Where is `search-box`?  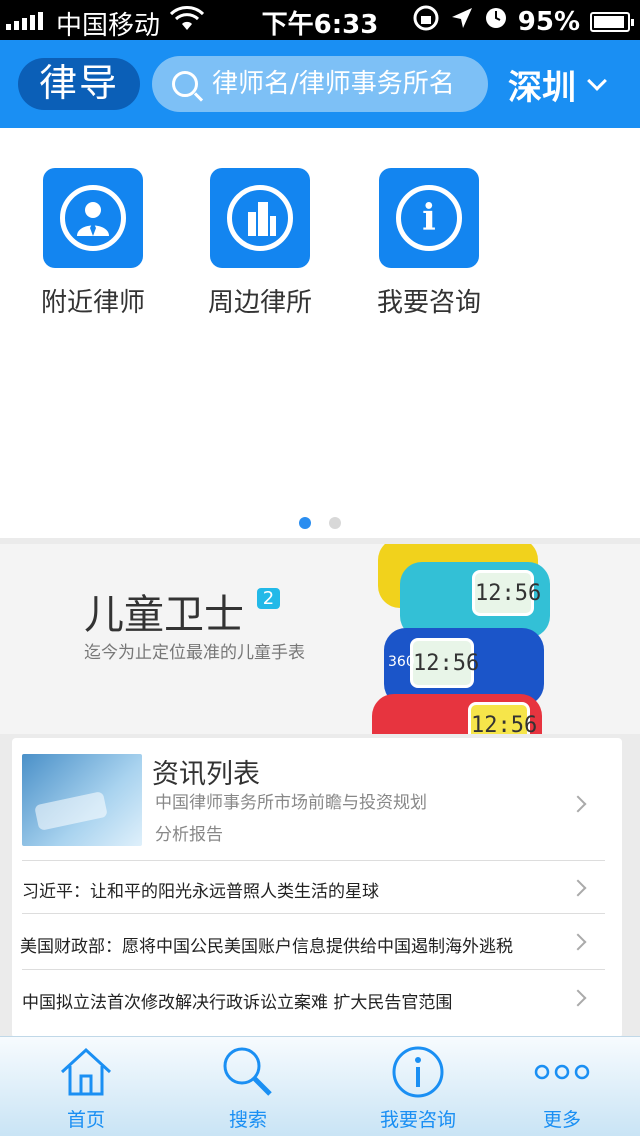 search-box is located at coordinates (320, 84).